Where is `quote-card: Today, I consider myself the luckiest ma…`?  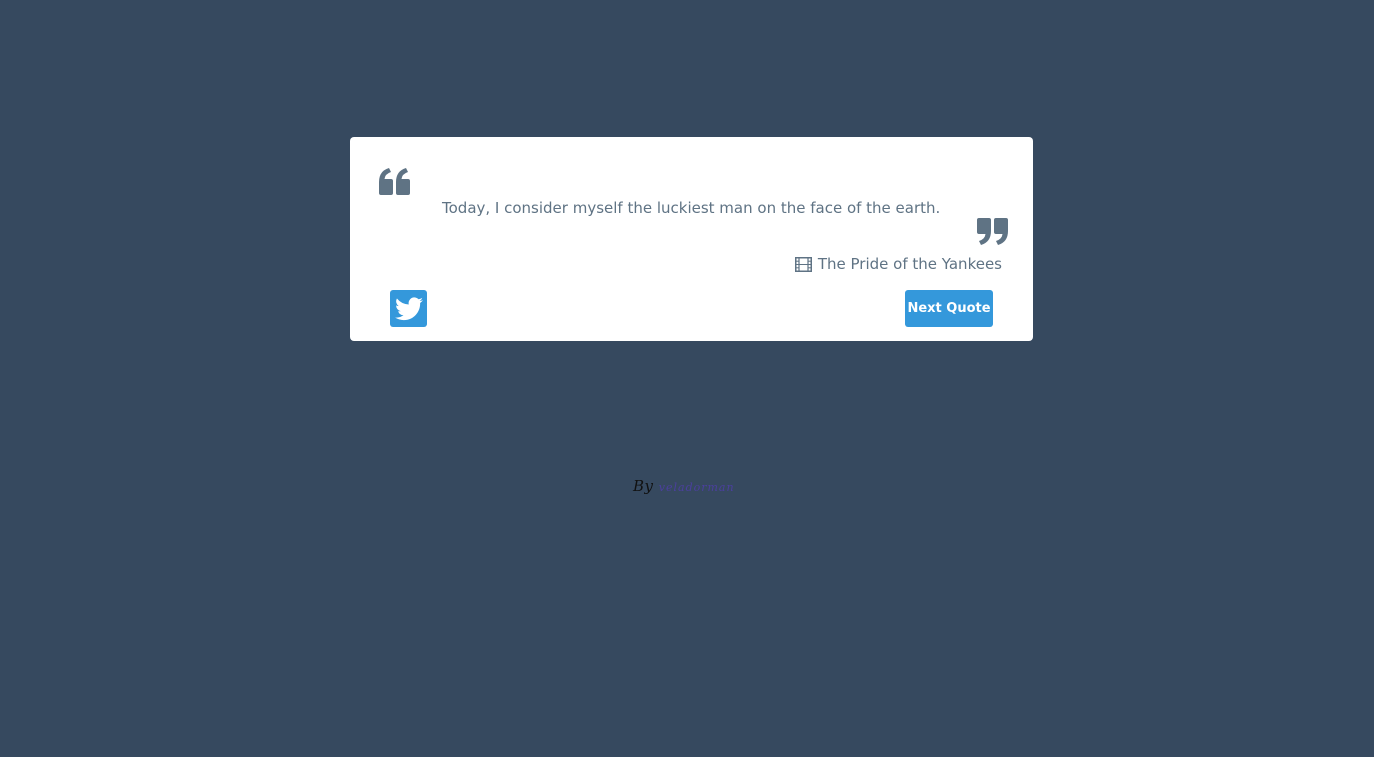 quote-card: Today, I consider myself the luckiest ma… is located at coordinates (691, 239).